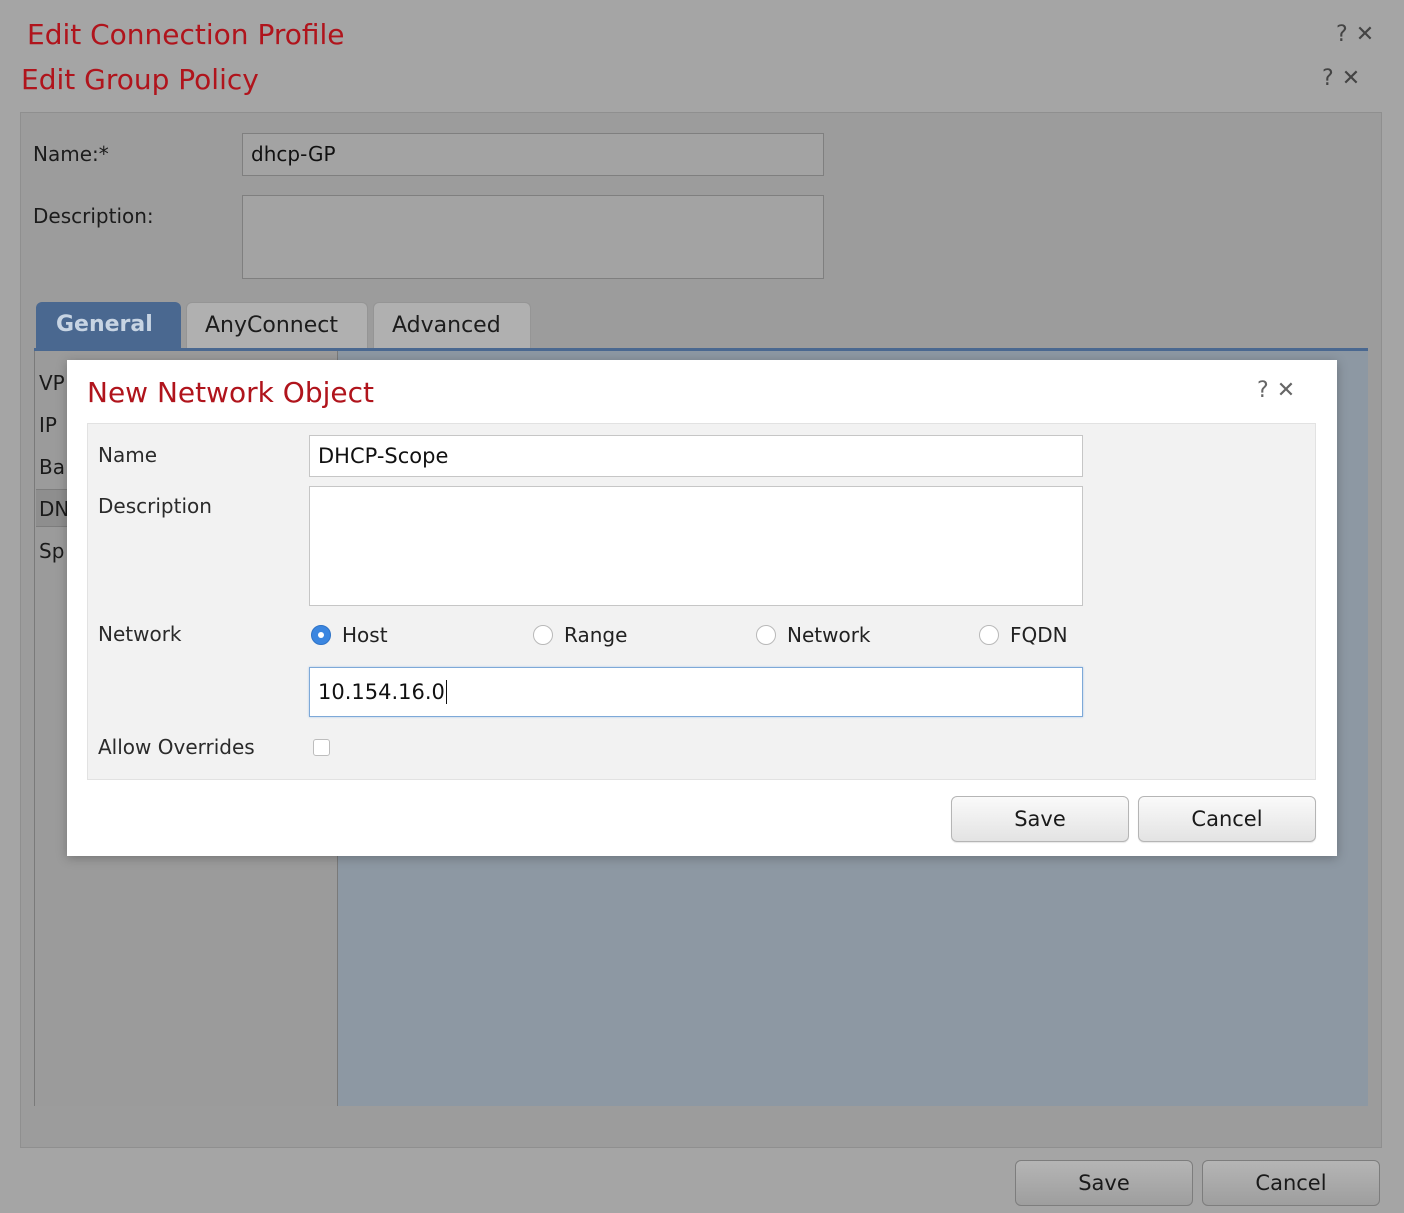 This screenshot has width=1404, height=1213. Describe the element at coordinates (54, 509) in the screenshot. I see `side-menu-item-dns: DN` at that location.